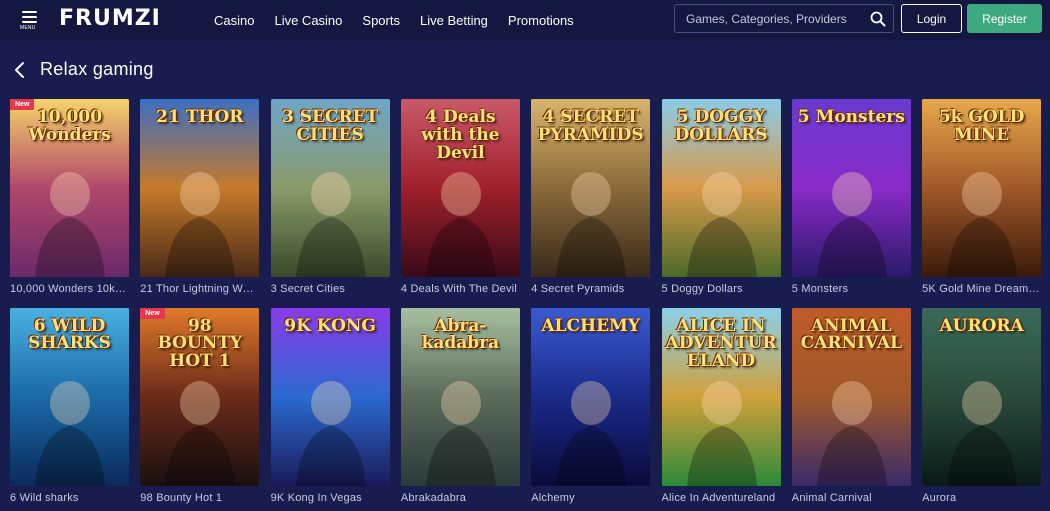 Image resolution: width=1050 pixels, height=511 pixels. I want to click on game-thumbnail: 10,000 Wonders New, so click(69, 188).